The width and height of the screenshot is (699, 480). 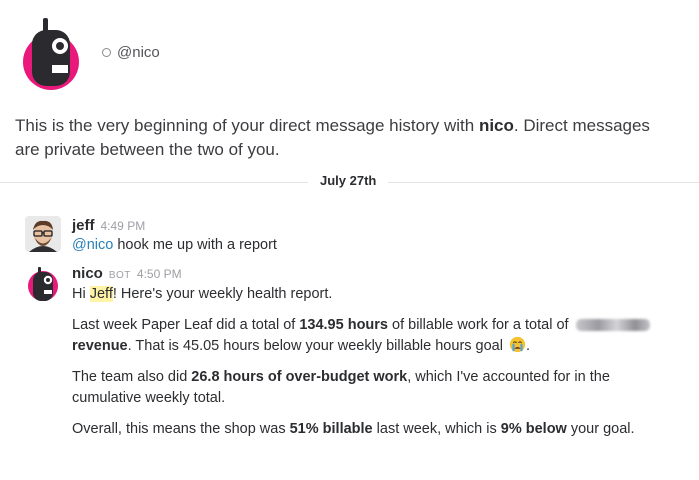 I want to click on p2-bold: 26.8 hours of over-budget work, so click(x=299, y=377).